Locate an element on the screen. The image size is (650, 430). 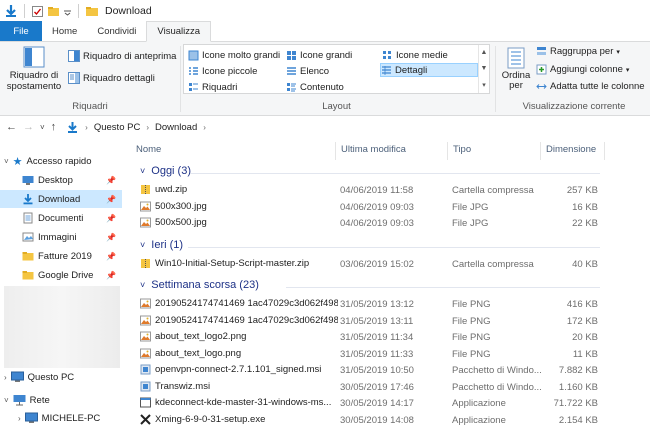
sidebar-item-pictures: Immagini 📌 is located at coordinates (61, 237).